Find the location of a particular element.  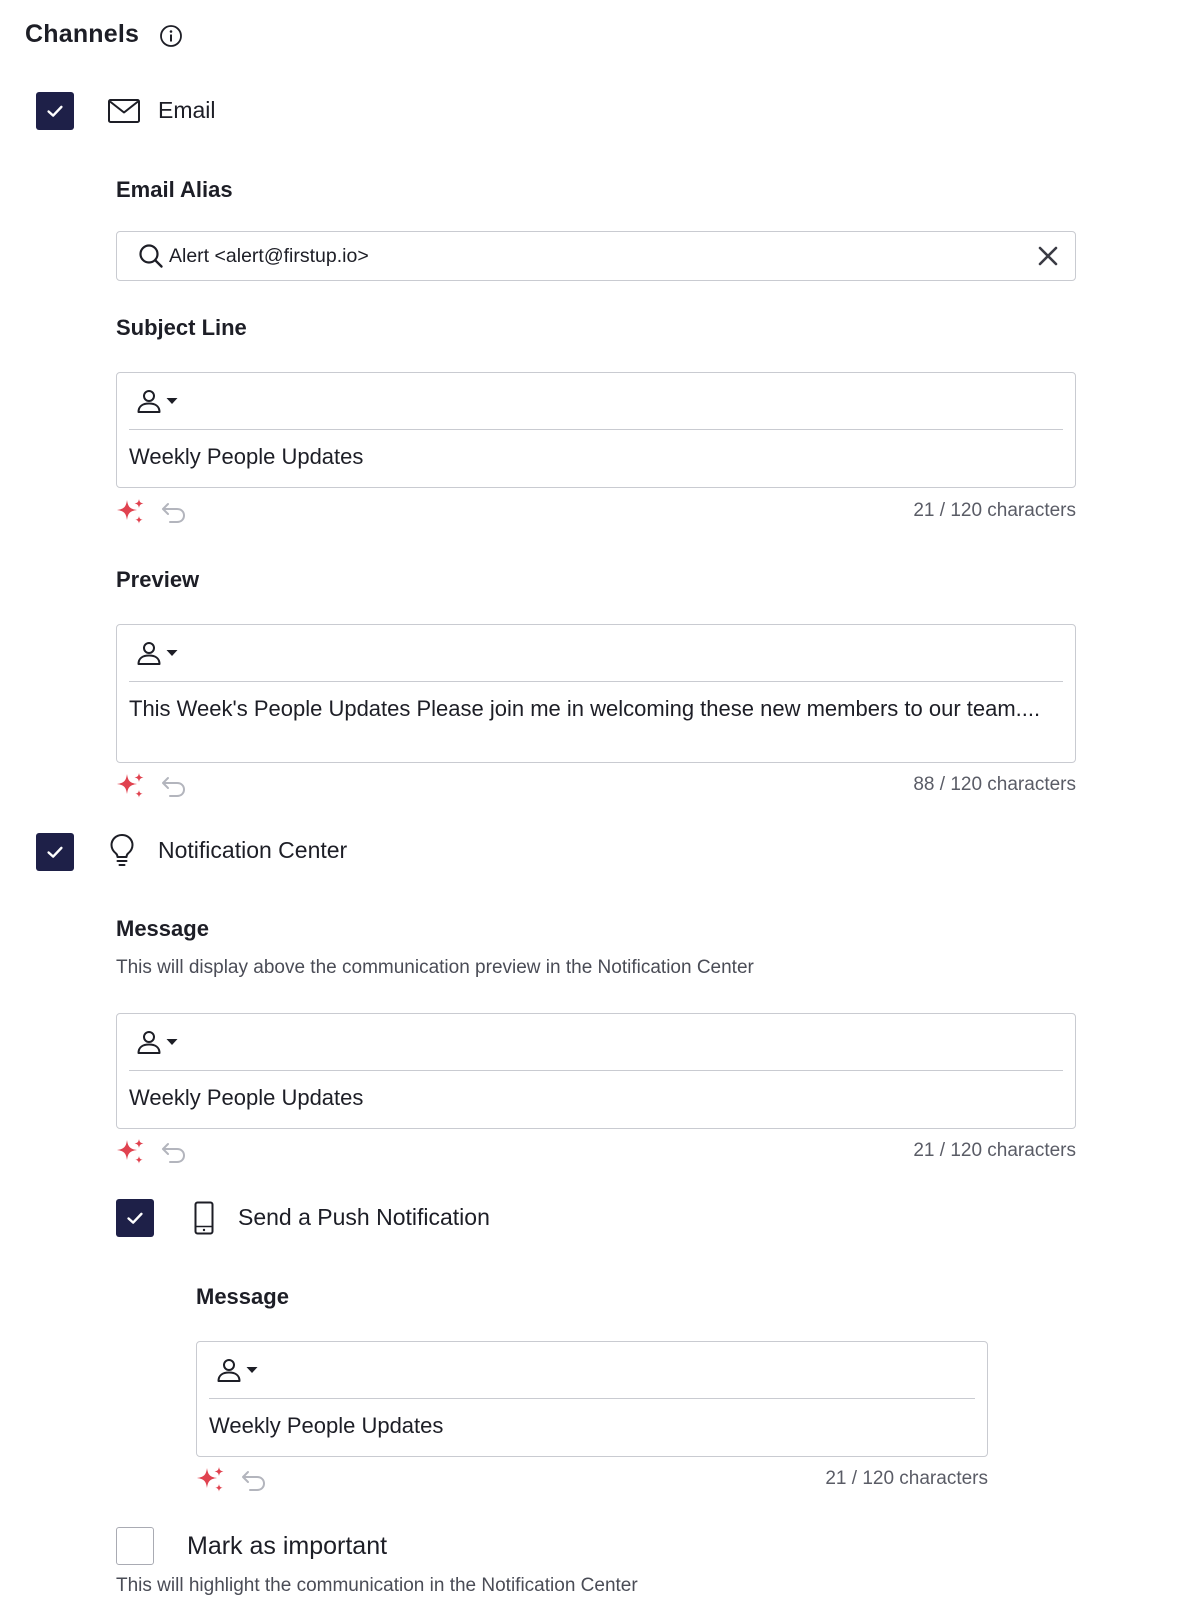

nc-message-actions: 21 / 120 characters is located at coordinates (596, 1152).